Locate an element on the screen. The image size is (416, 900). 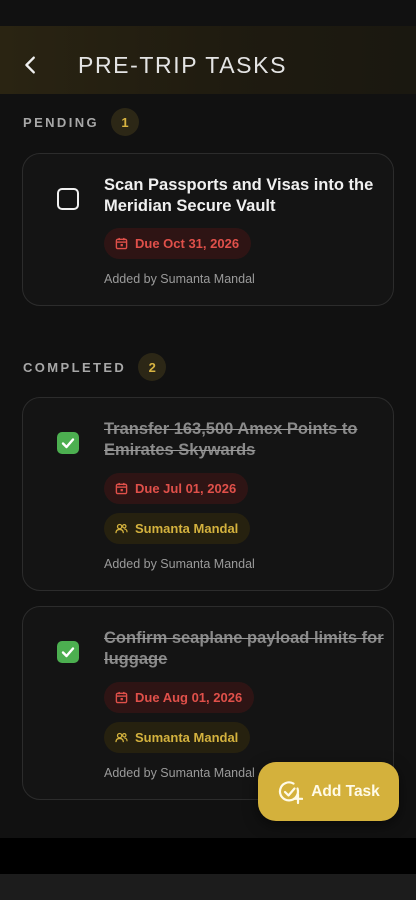
completed-count-badge: 2 is located at coordinates (152, 367).